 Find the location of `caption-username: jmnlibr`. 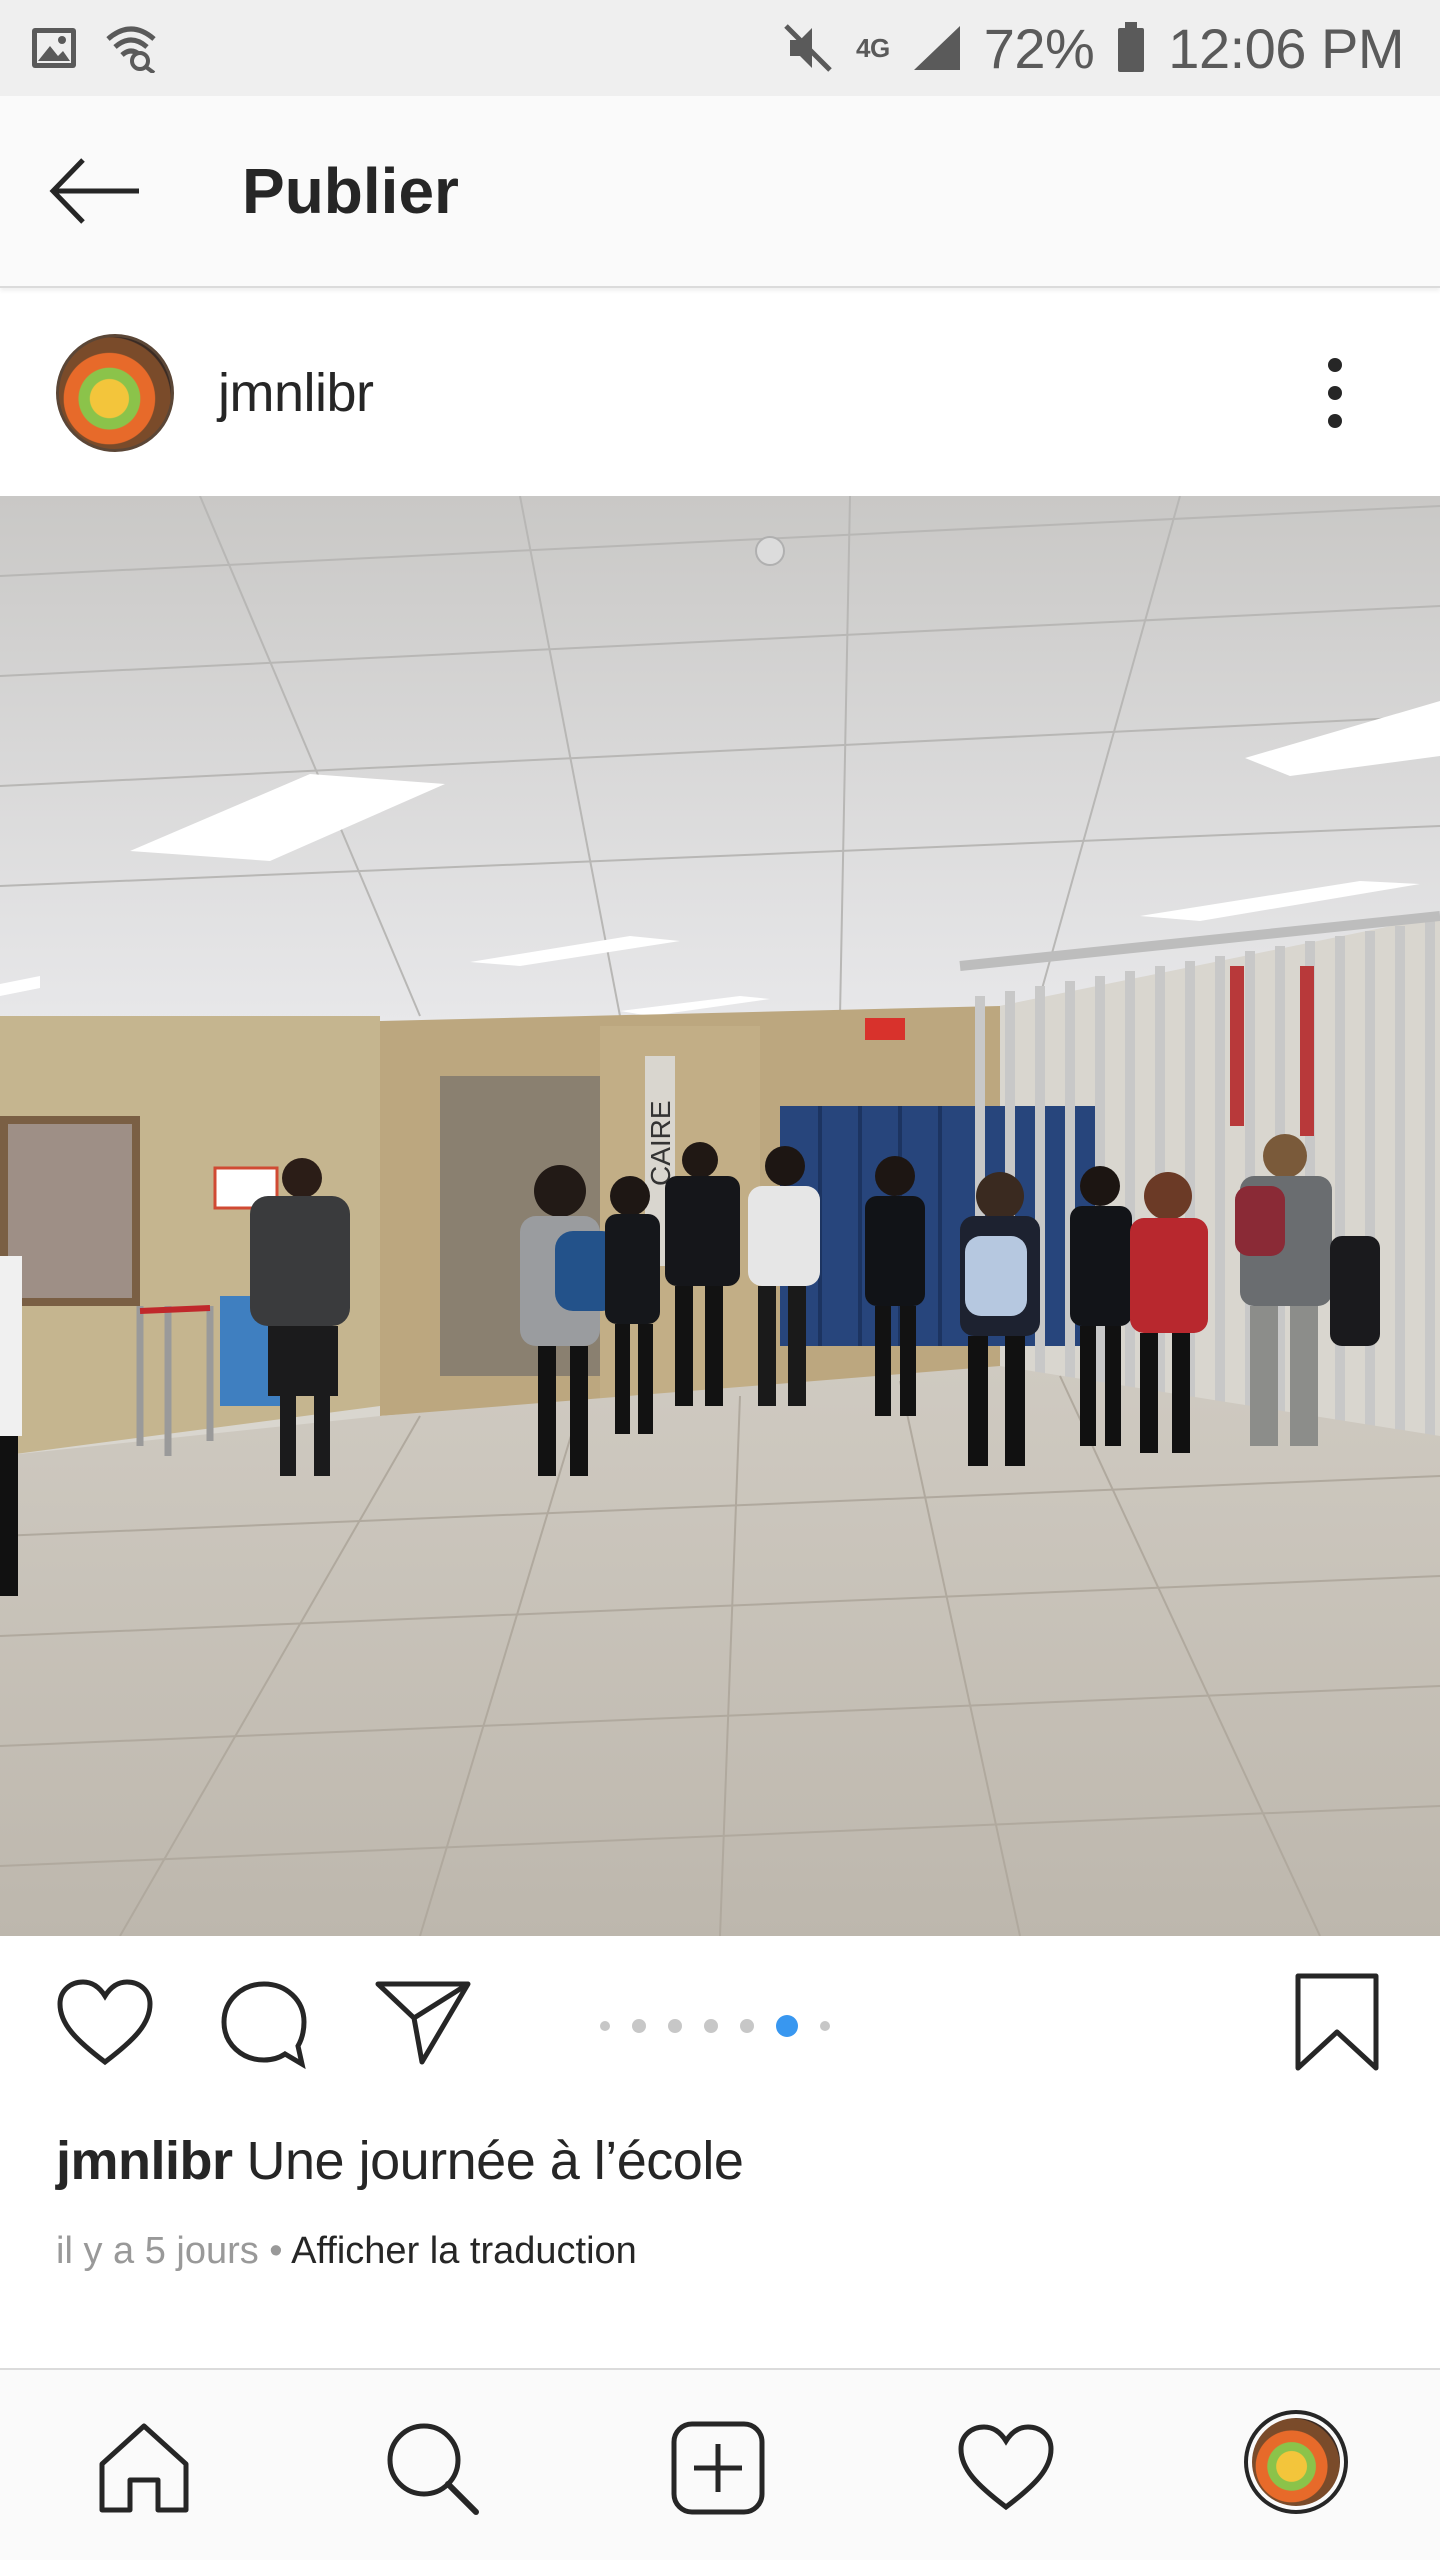

caption-username: jmnlibr is located at coordinates (144, 2161).